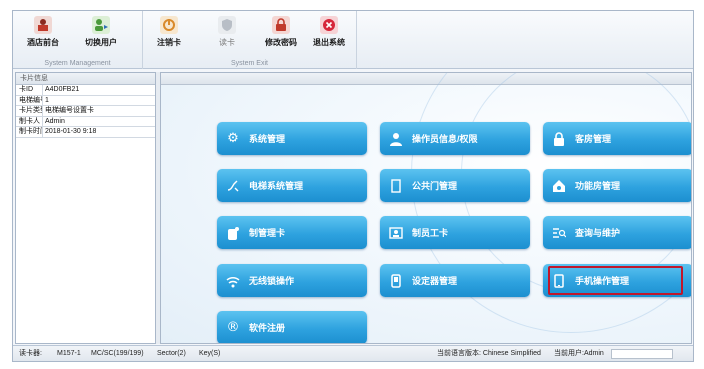 This screenshot has height=369, width=704. What do you see at coordinates (169, 42) in the screenshot?
I see `cancel-card-label: 注销卡` at bounding box center [169, 42].